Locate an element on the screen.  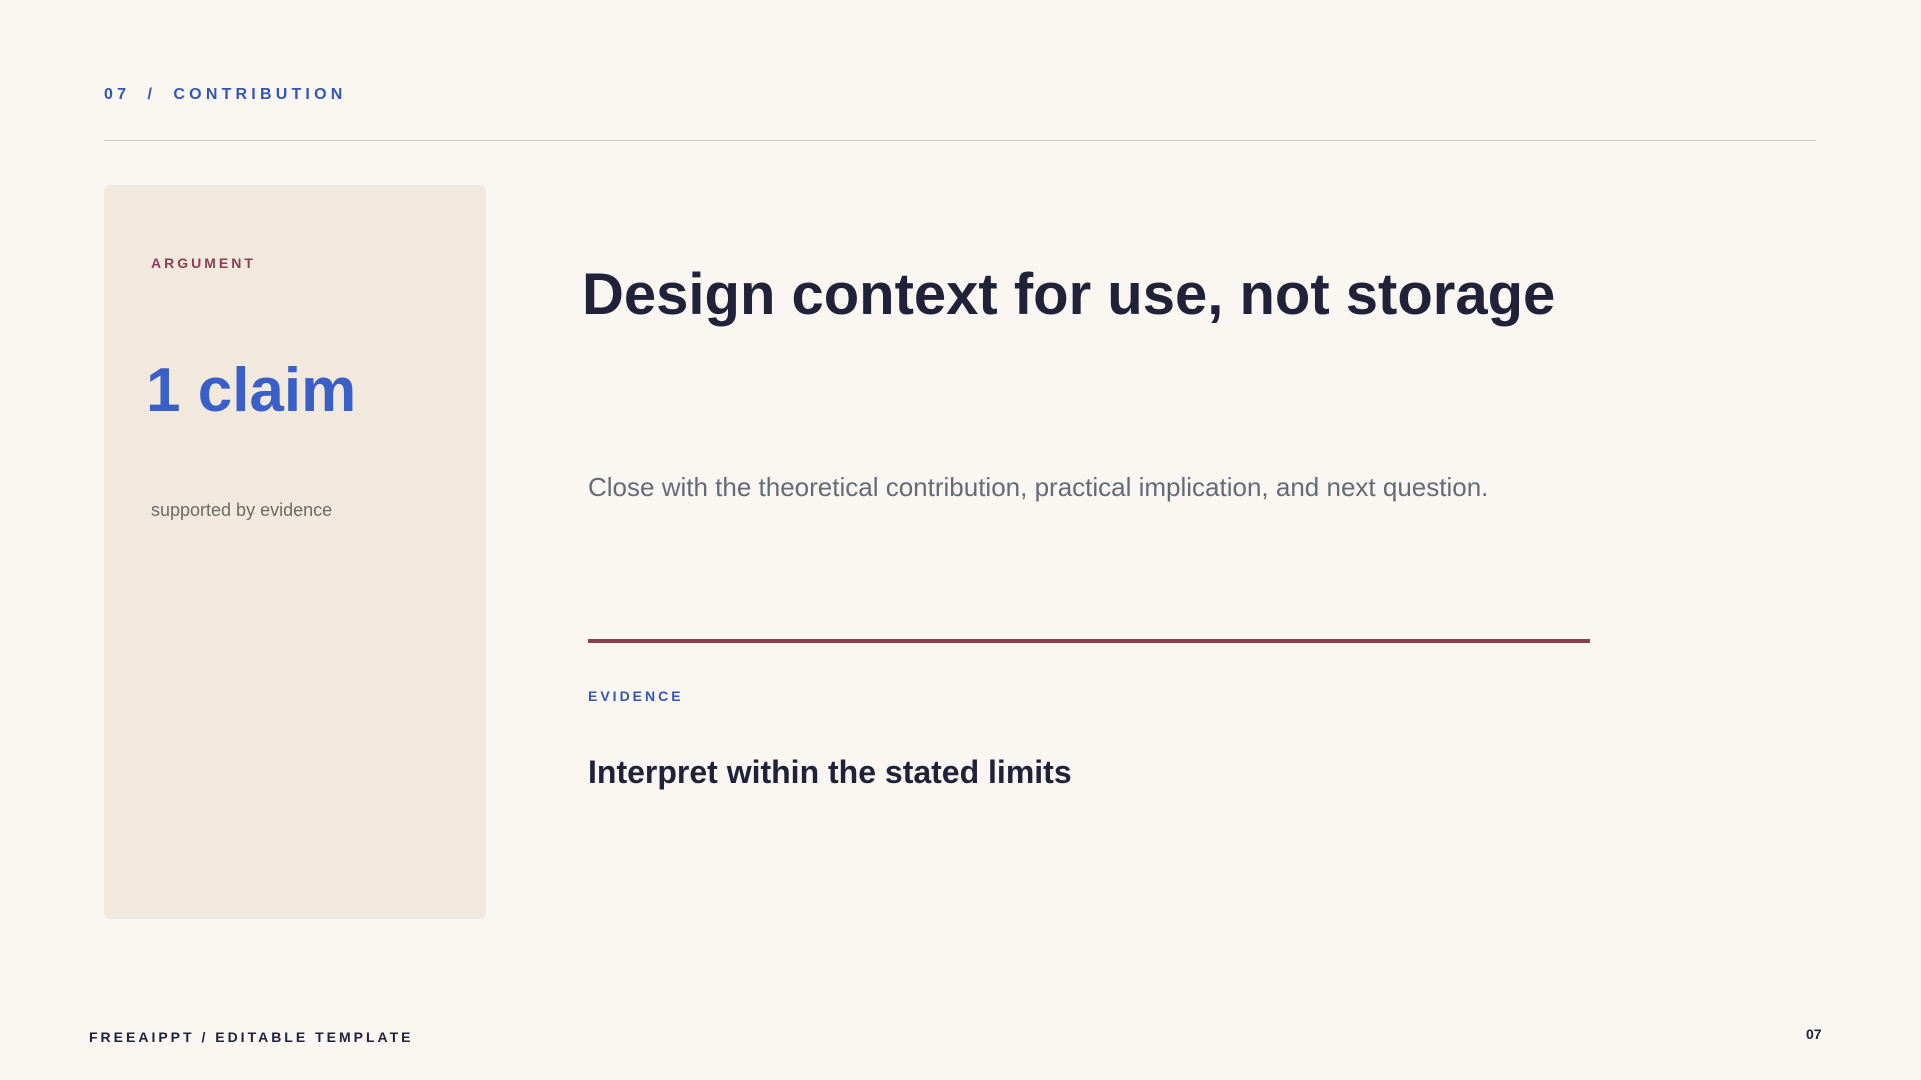
slide-title: Design context for use, not storage is located at coordinates (1069, 294).